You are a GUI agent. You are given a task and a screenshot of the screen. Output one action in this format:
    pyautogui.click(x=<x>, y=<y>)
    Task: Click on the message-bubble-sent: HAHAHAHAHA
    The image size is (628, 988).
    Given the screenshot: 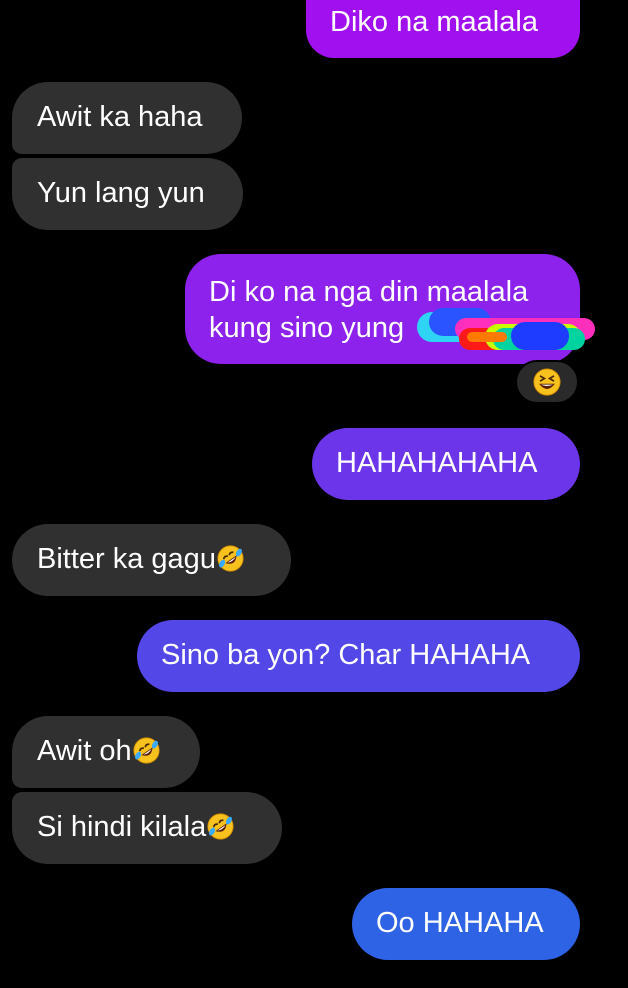 What is the action you would take?
    pyautogui.click(x=446, y=464)
    